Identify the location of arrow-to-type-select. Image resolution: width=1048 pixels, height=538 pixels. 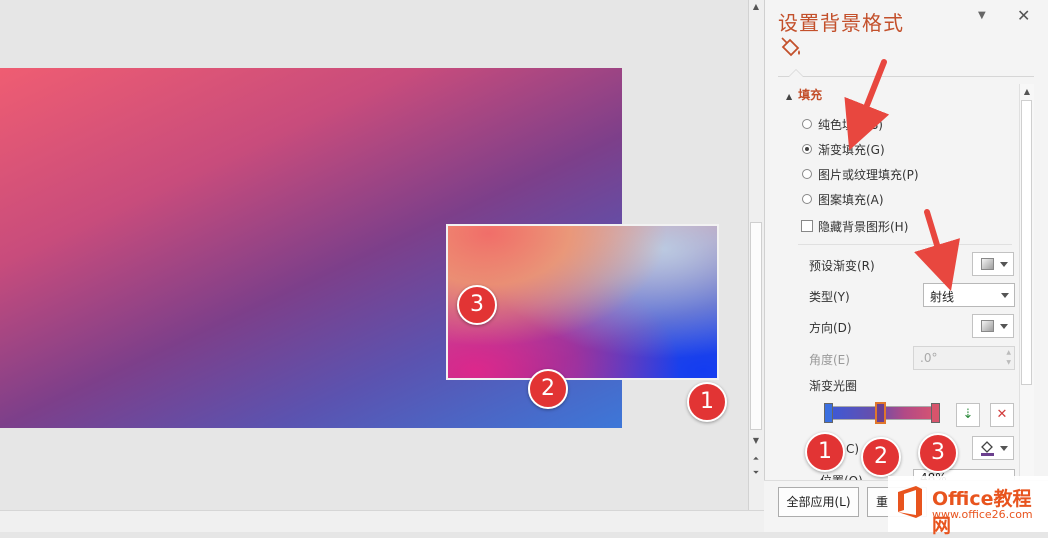
(937, 250).